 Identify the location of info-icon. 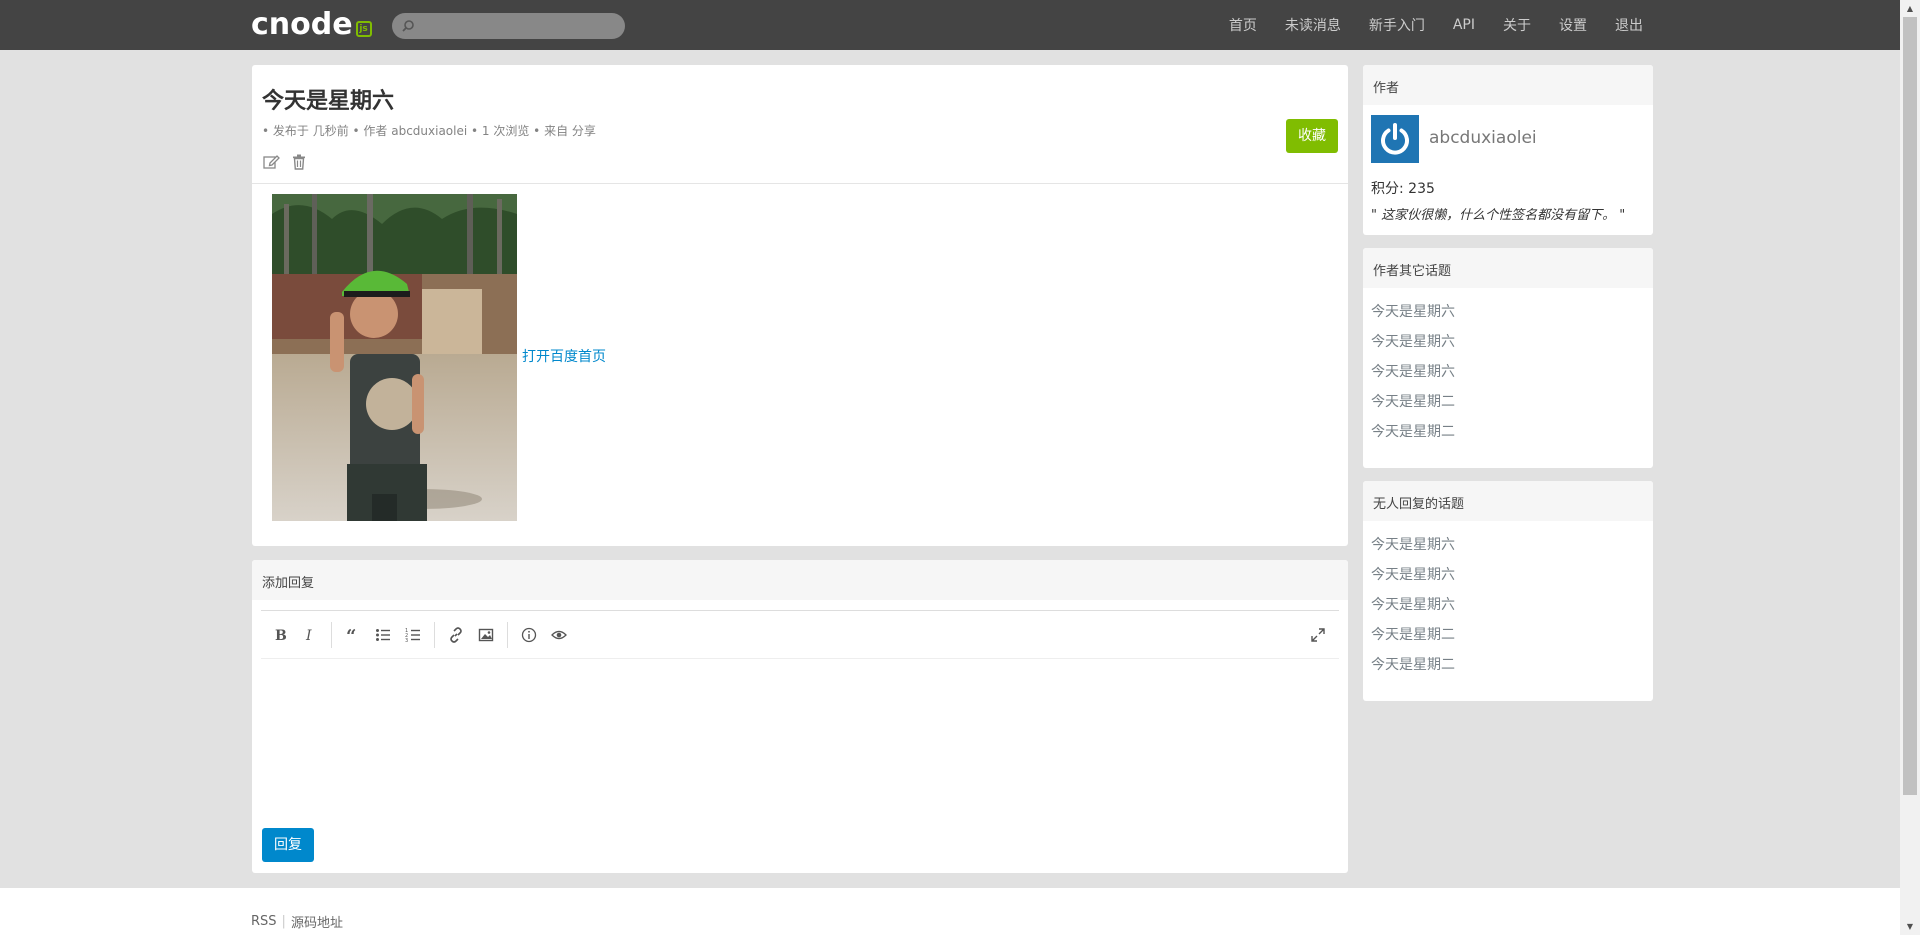
(529, 635).